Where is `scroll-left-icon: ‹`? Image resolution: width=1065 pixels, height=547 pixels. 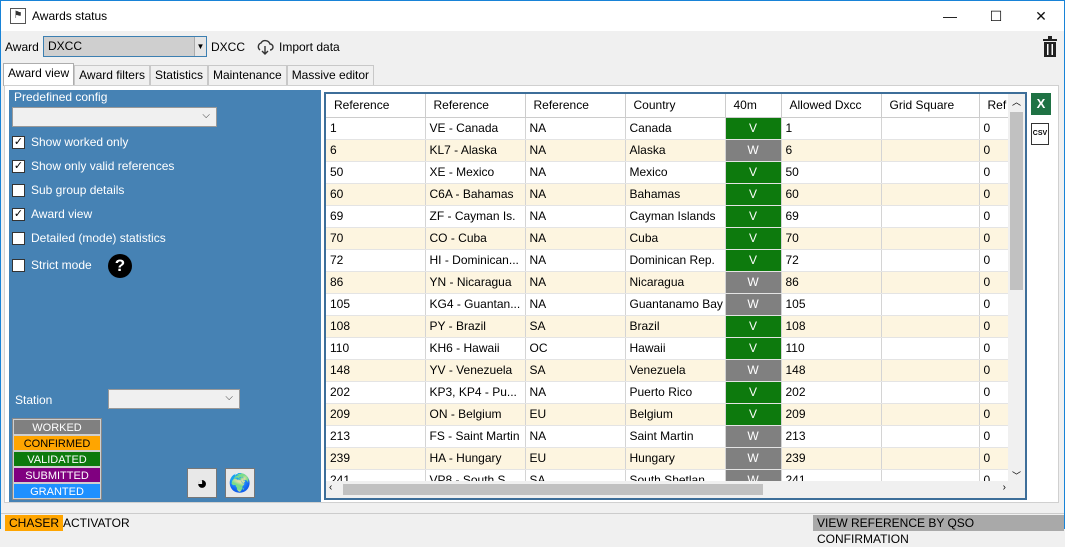 scroll-left-icon: ‹ is located at coordinates (330, 487).